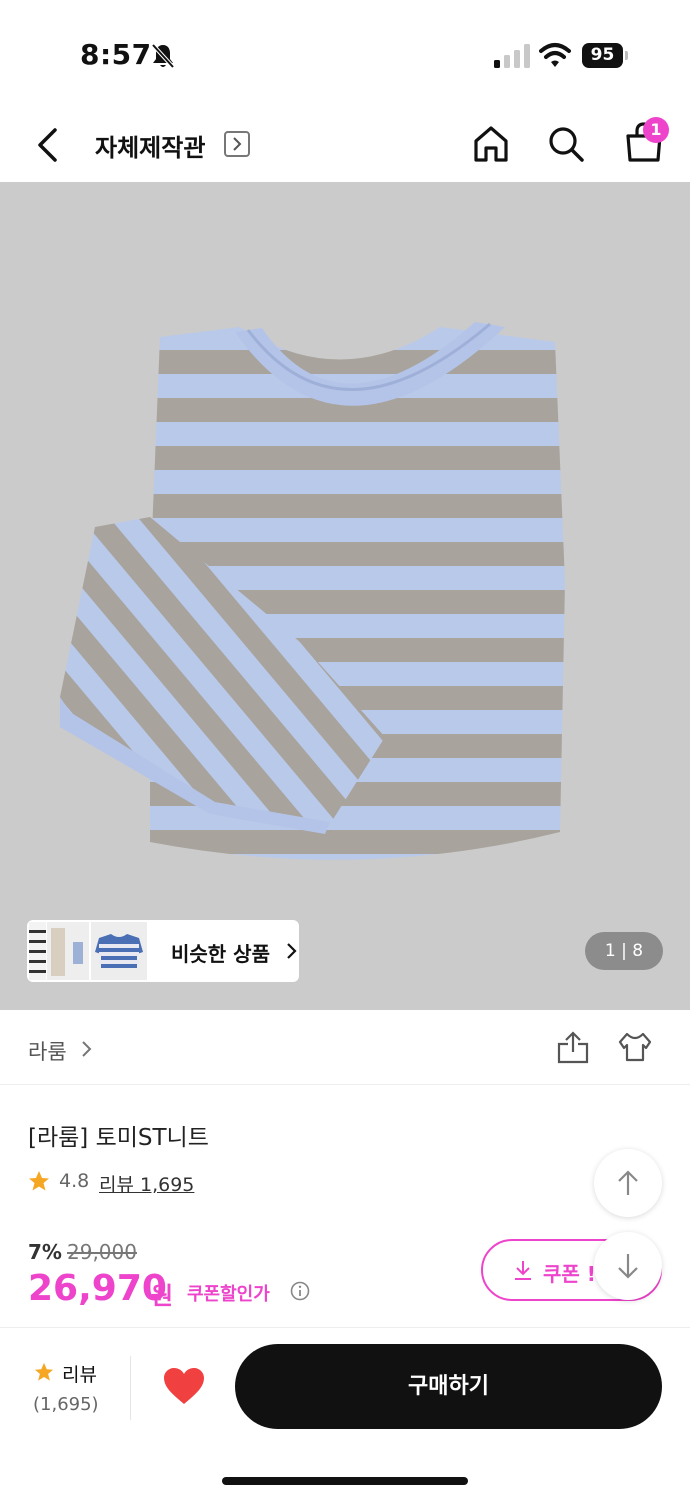 The width and height of the screenshot is (690, 1500). Describe the element at coordinates (146, 1183) in the screenshot. I see `review-count-link: 리뷰 1,695` at that location.